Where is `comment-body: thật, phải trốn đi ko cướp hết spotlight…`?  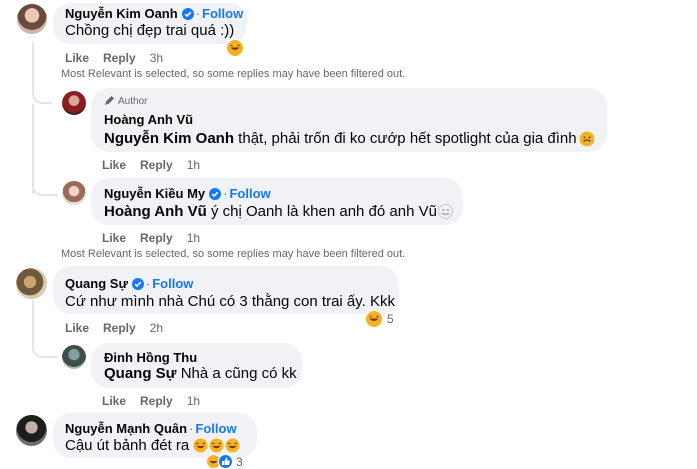 comment-body: thật, phải trốn đi ko cướp hết spotlight… is located at coordinates (405, 138).